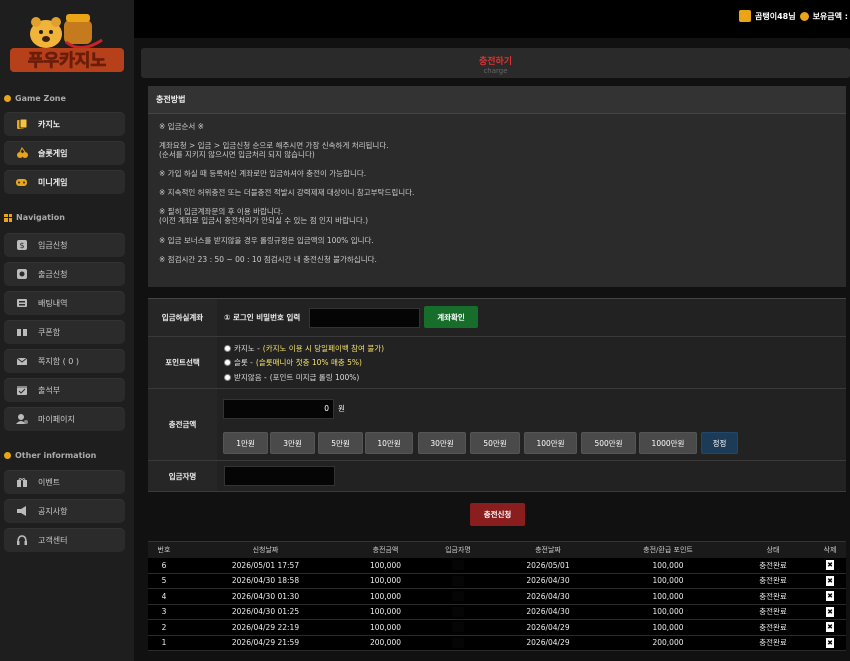 This screenshot has width=850, height=661. I want to click on page-title: 충전하기, so click(495, 62).